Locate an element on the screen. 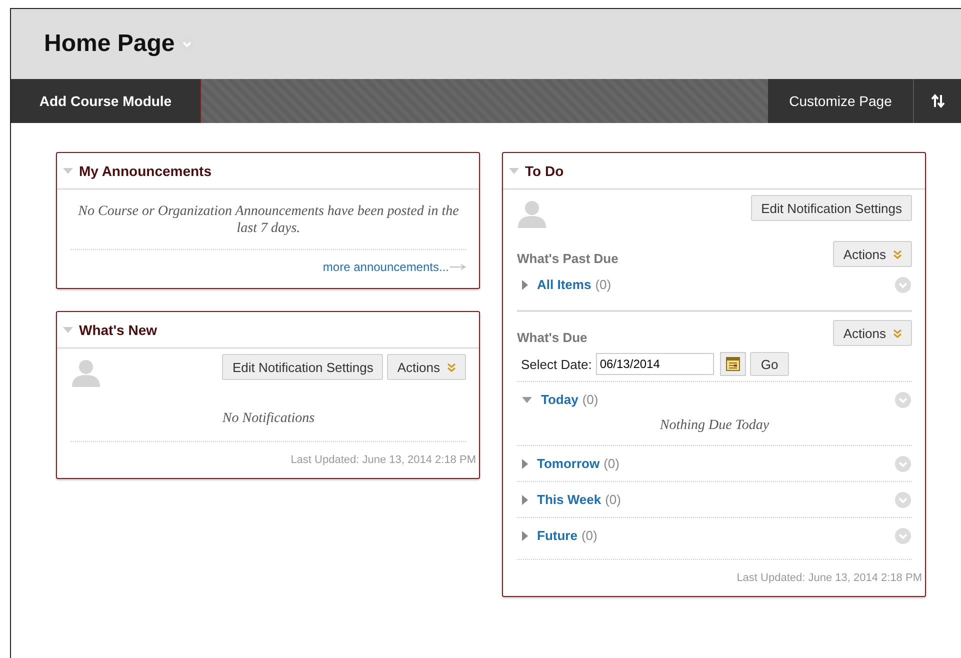 Image resolution: width=961 pixels, height=658 pixels. customize-page-button: Customize Page is located at coordinates (840, 101).